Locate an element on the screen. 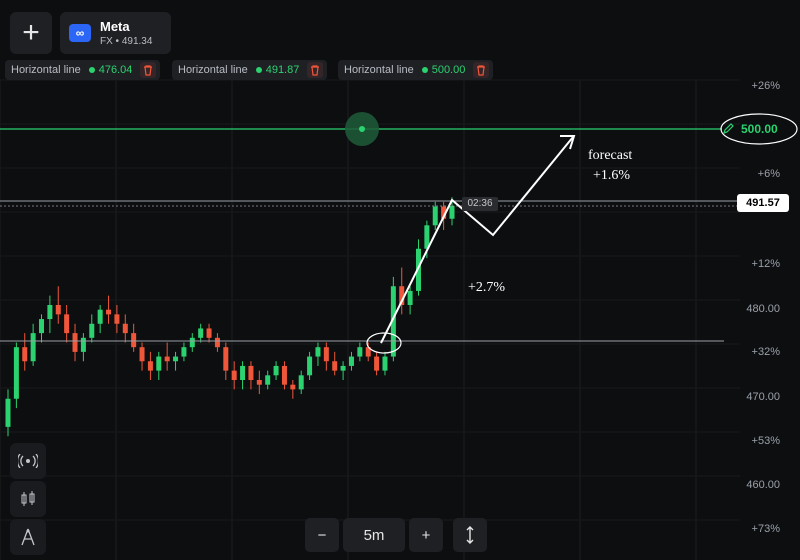 Image resolution: width=800 pixels, height=560 pixels. horizontal-line-chip: Horizontal line 476.04 is located at coordinates (83, 70).